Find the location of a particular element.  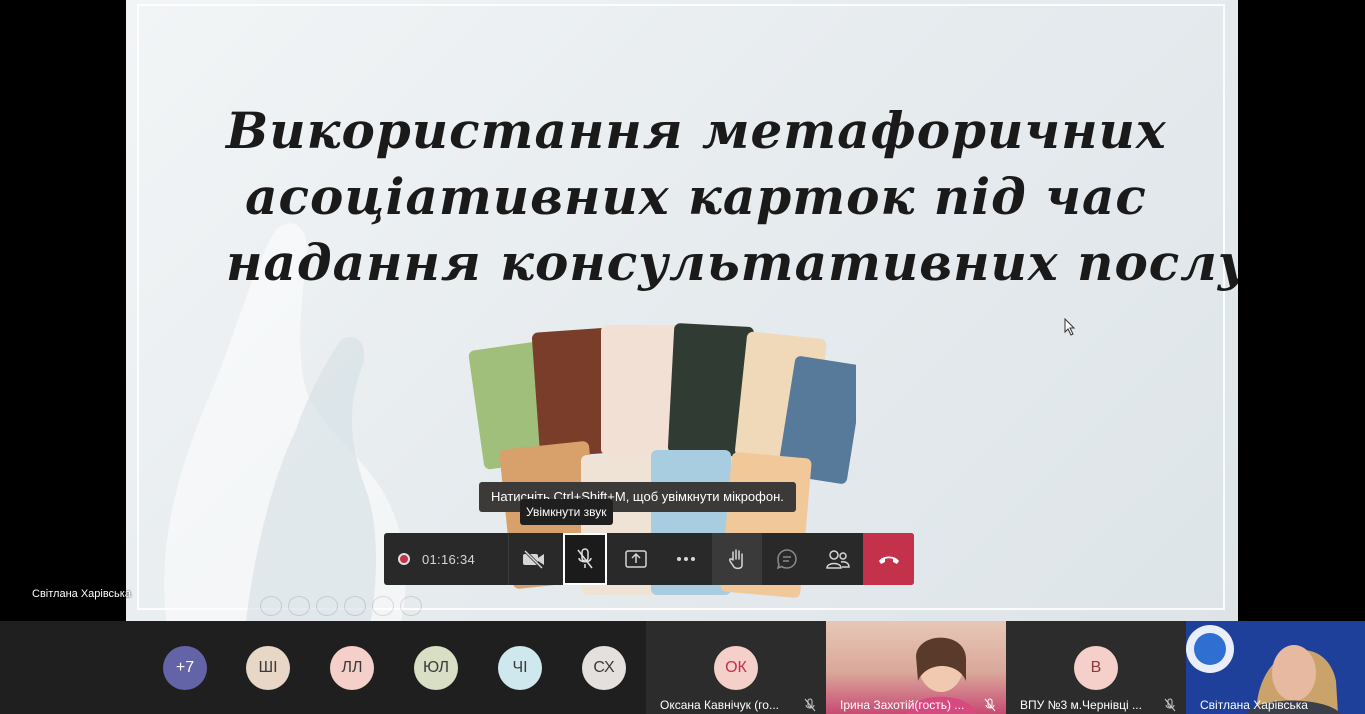

chat-button is located at coordinates (787, 559).